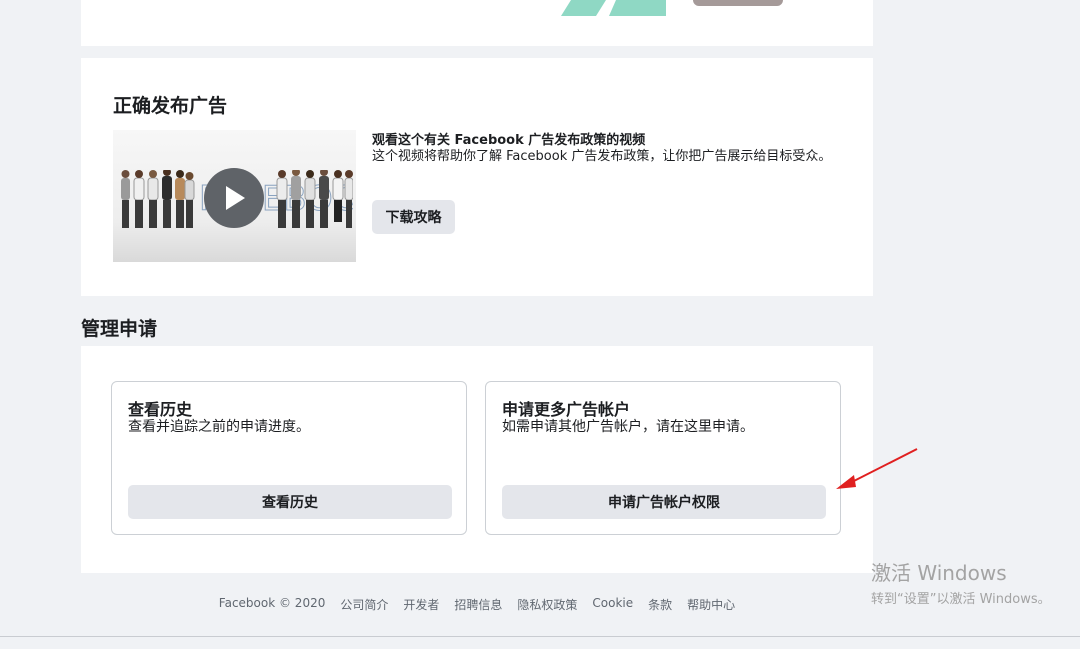 Image resolution: width=1080 pixels, height=649 pixels. What do you see at coordinates (289, 458) in the screenshot?
I see `view-history-card: 查看历史 查看并追踪之前的申请进度。 查看历史` at bounding box center [289, 458].